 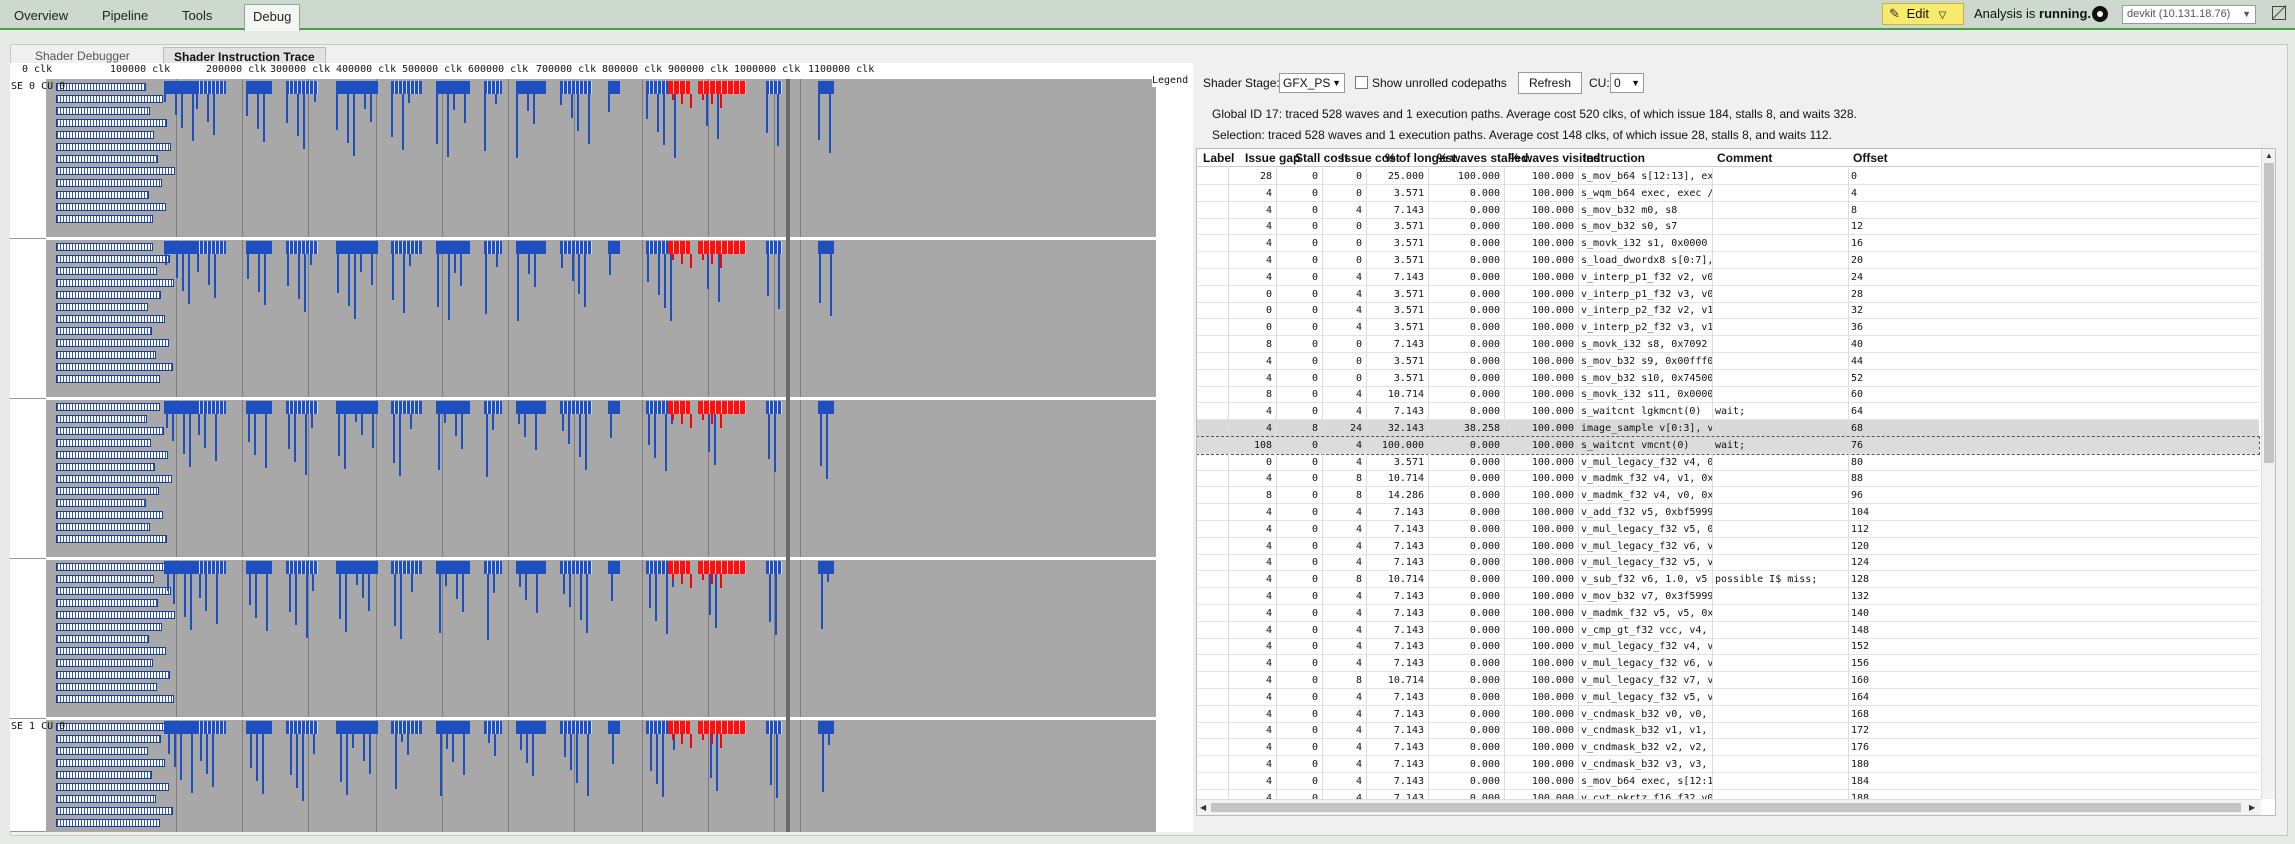 I want to click on column-header: Comment, so click(x=1744, y=158).